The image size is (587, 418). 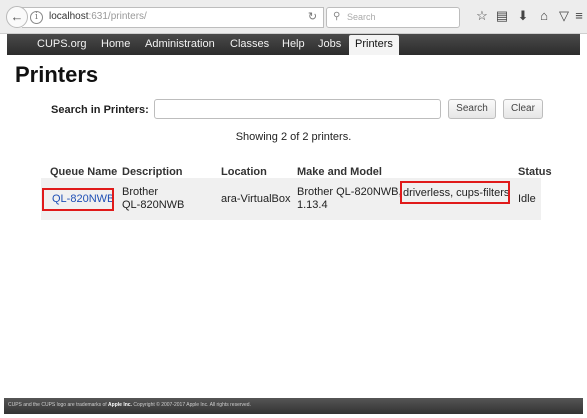 I want to click on results-count: Showing 2 of 2 printers., so click(x=293, y=137).